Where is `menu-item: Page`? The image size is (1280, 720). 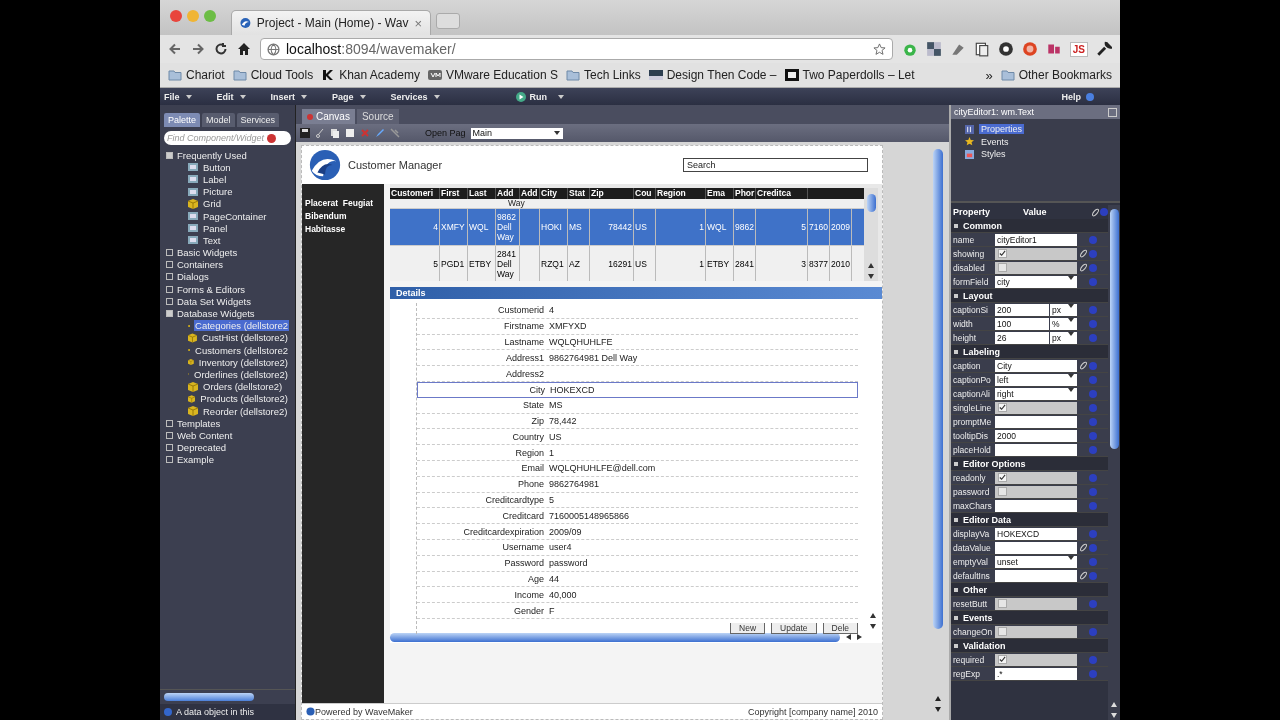 menu-item: Page is located at coordinates (350, 96).